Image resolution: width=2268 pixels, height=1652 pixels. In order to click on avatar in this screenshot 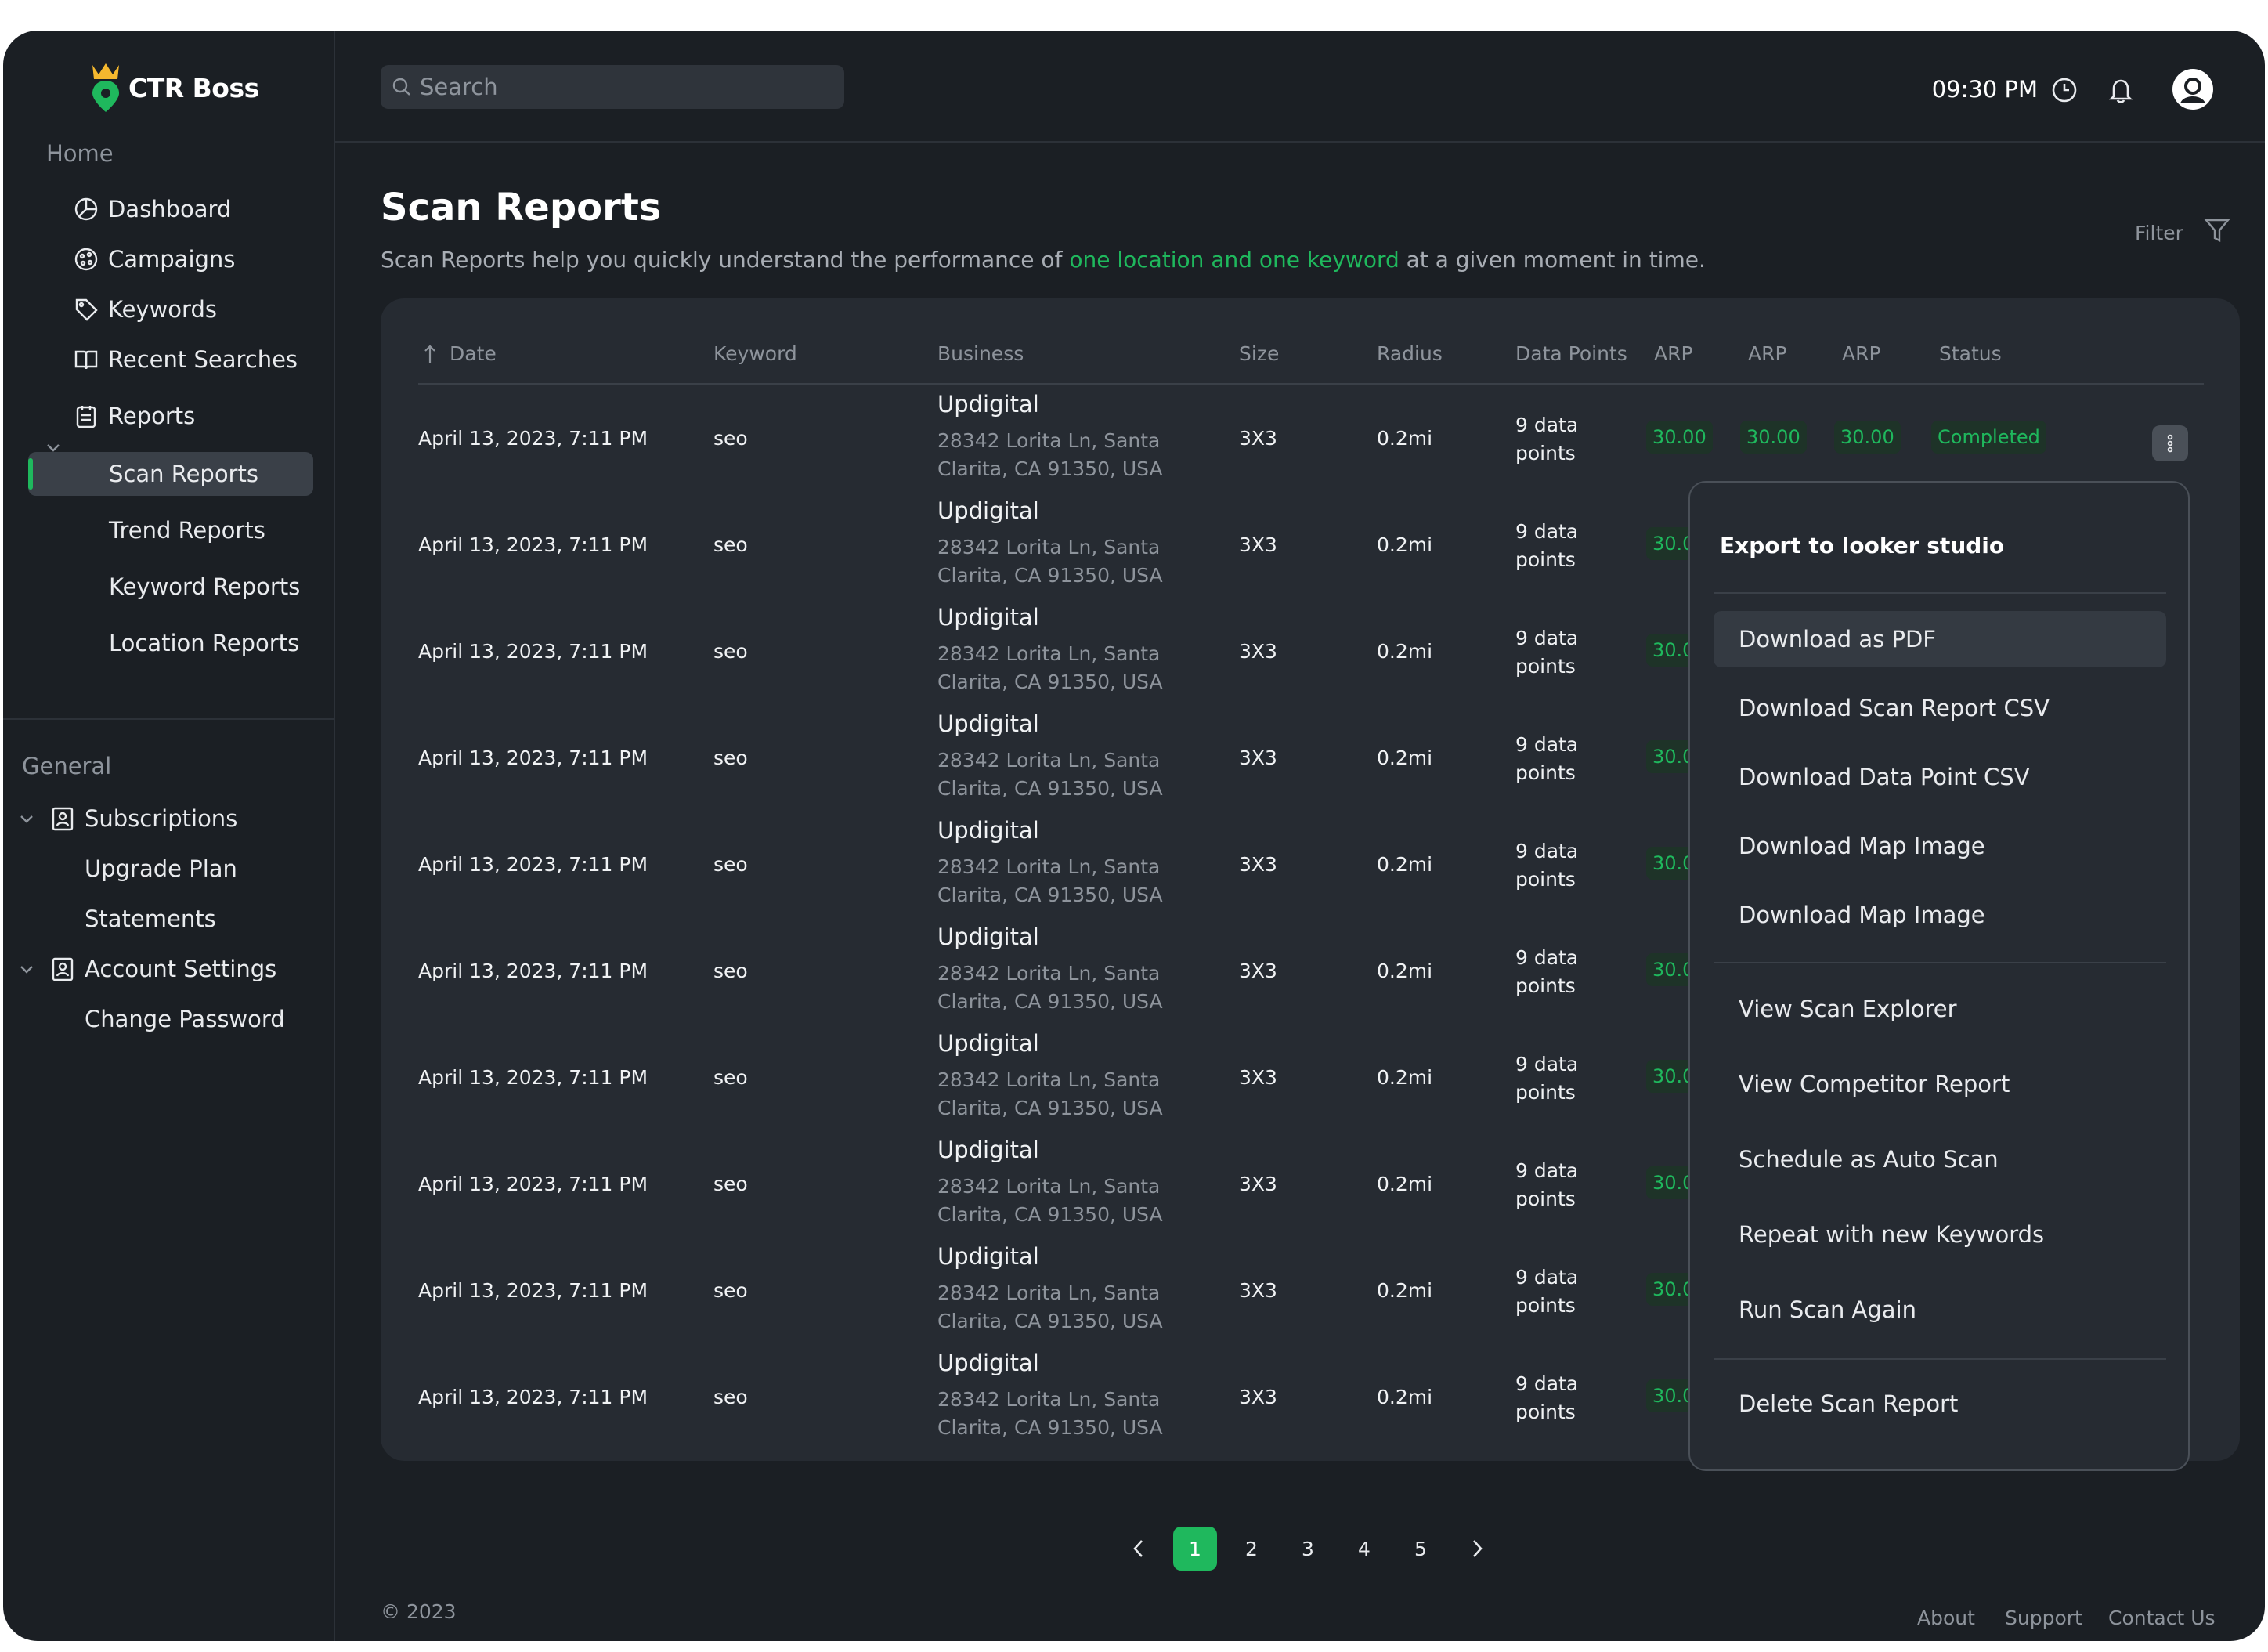, I will do `click(2192, 89)`.